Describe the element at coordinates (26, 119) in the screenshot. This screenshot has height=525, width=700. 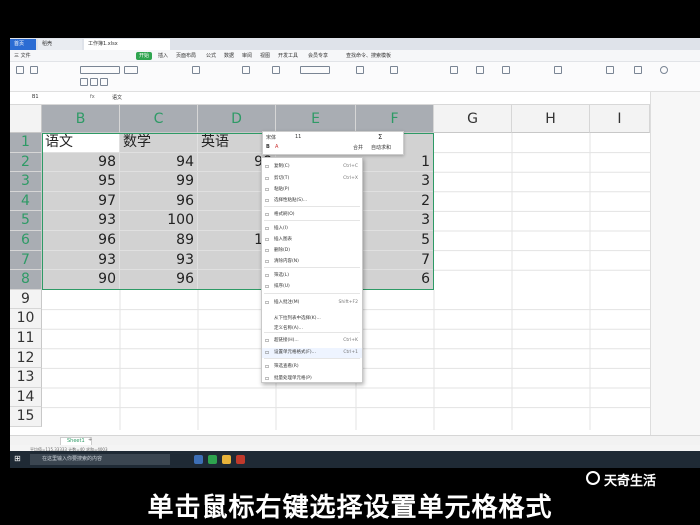
I see `select-all-corner` at that location.